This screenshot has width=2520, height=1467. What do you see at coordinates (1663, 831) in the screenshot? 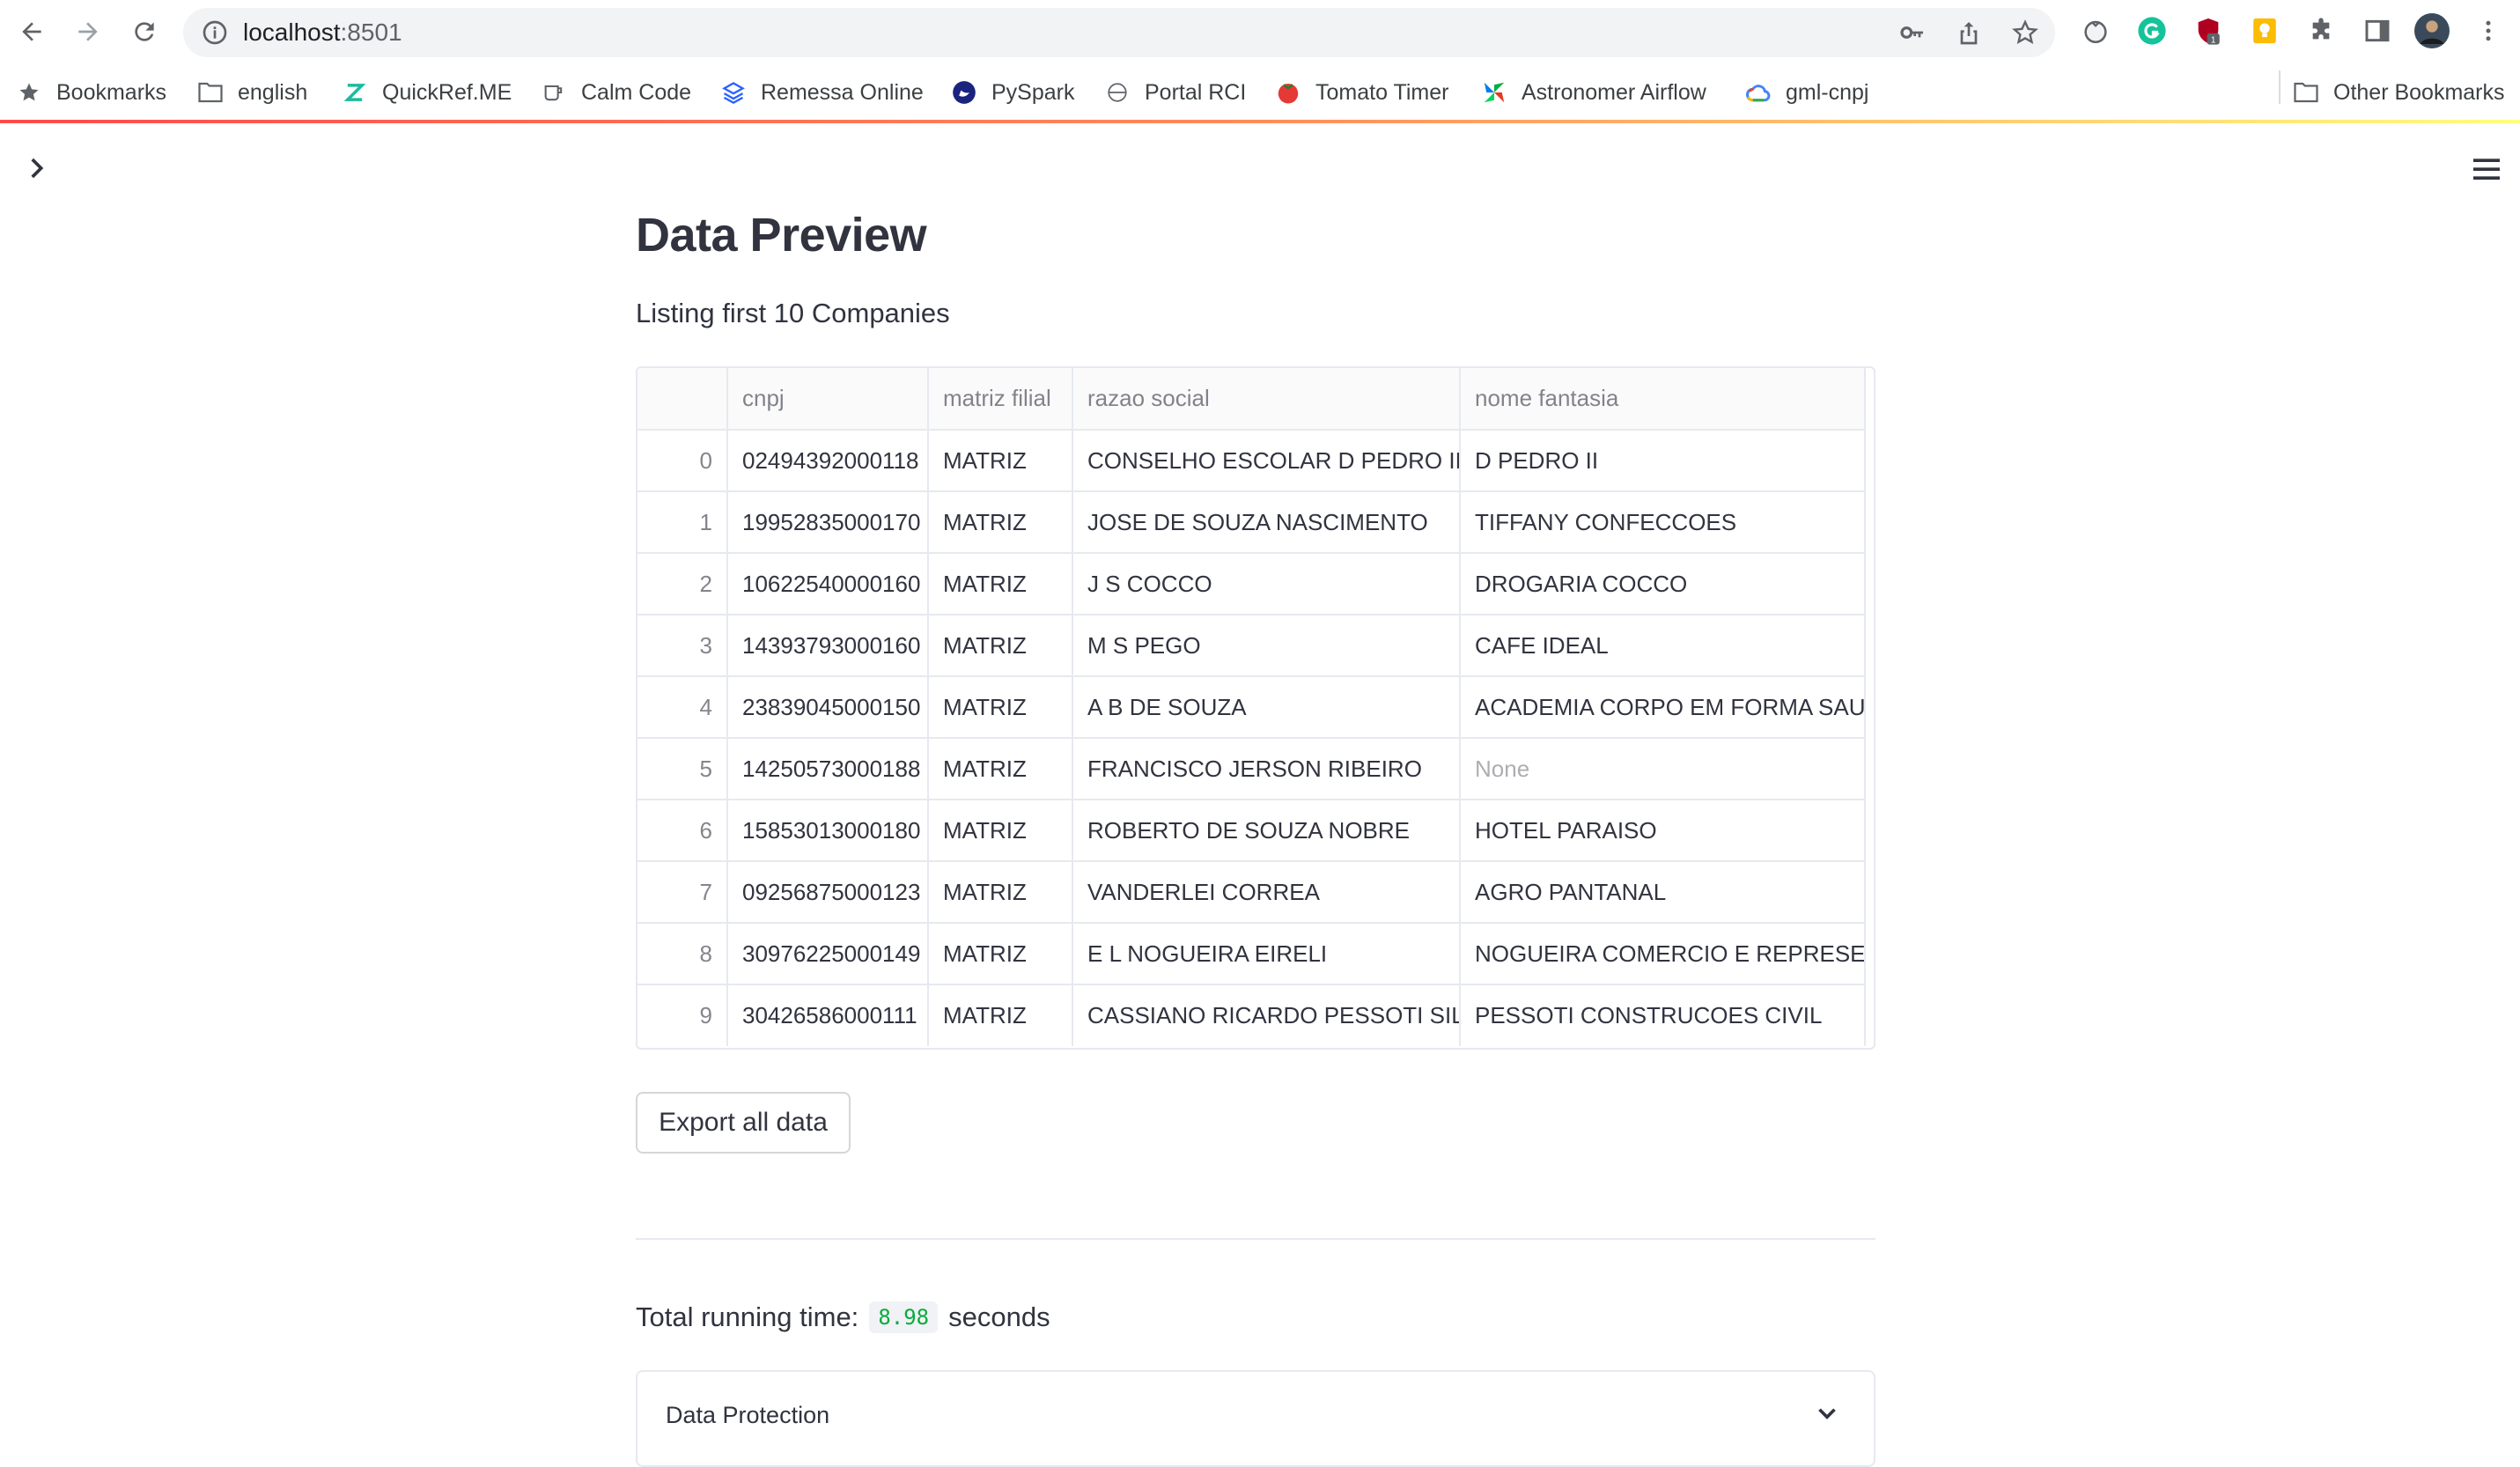
I see `cell-nome-fantasia: HOTEL PARAISO` at bounding box center [1663, 831].